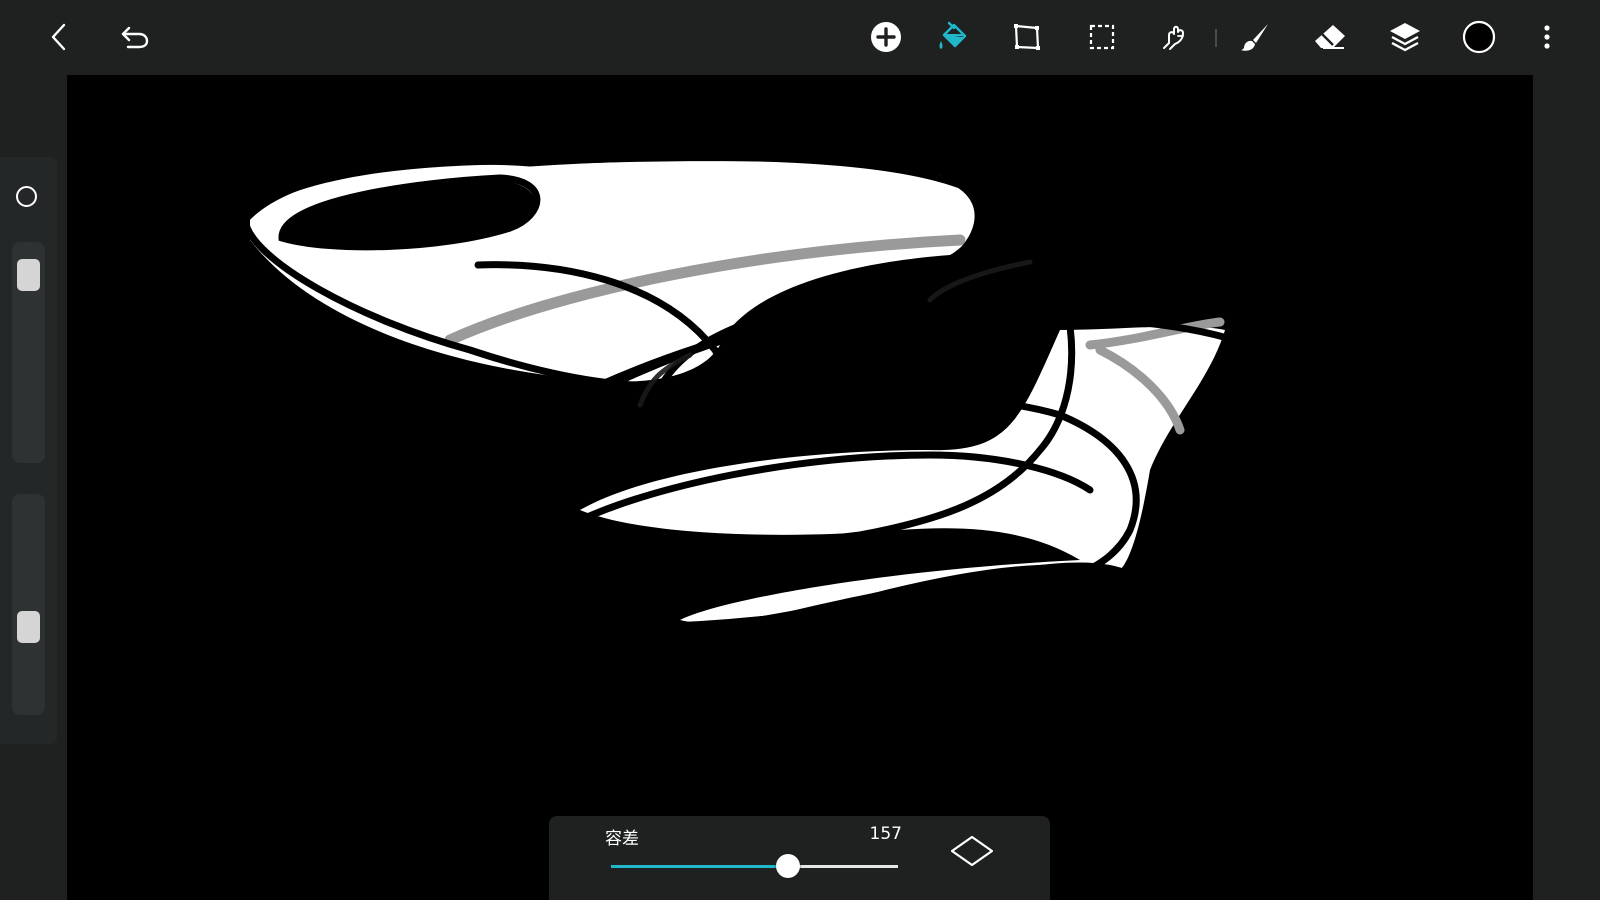 This screenshot has height=900, width=1600. I want to click on tolerance-slider-fill, so click(699, 866).